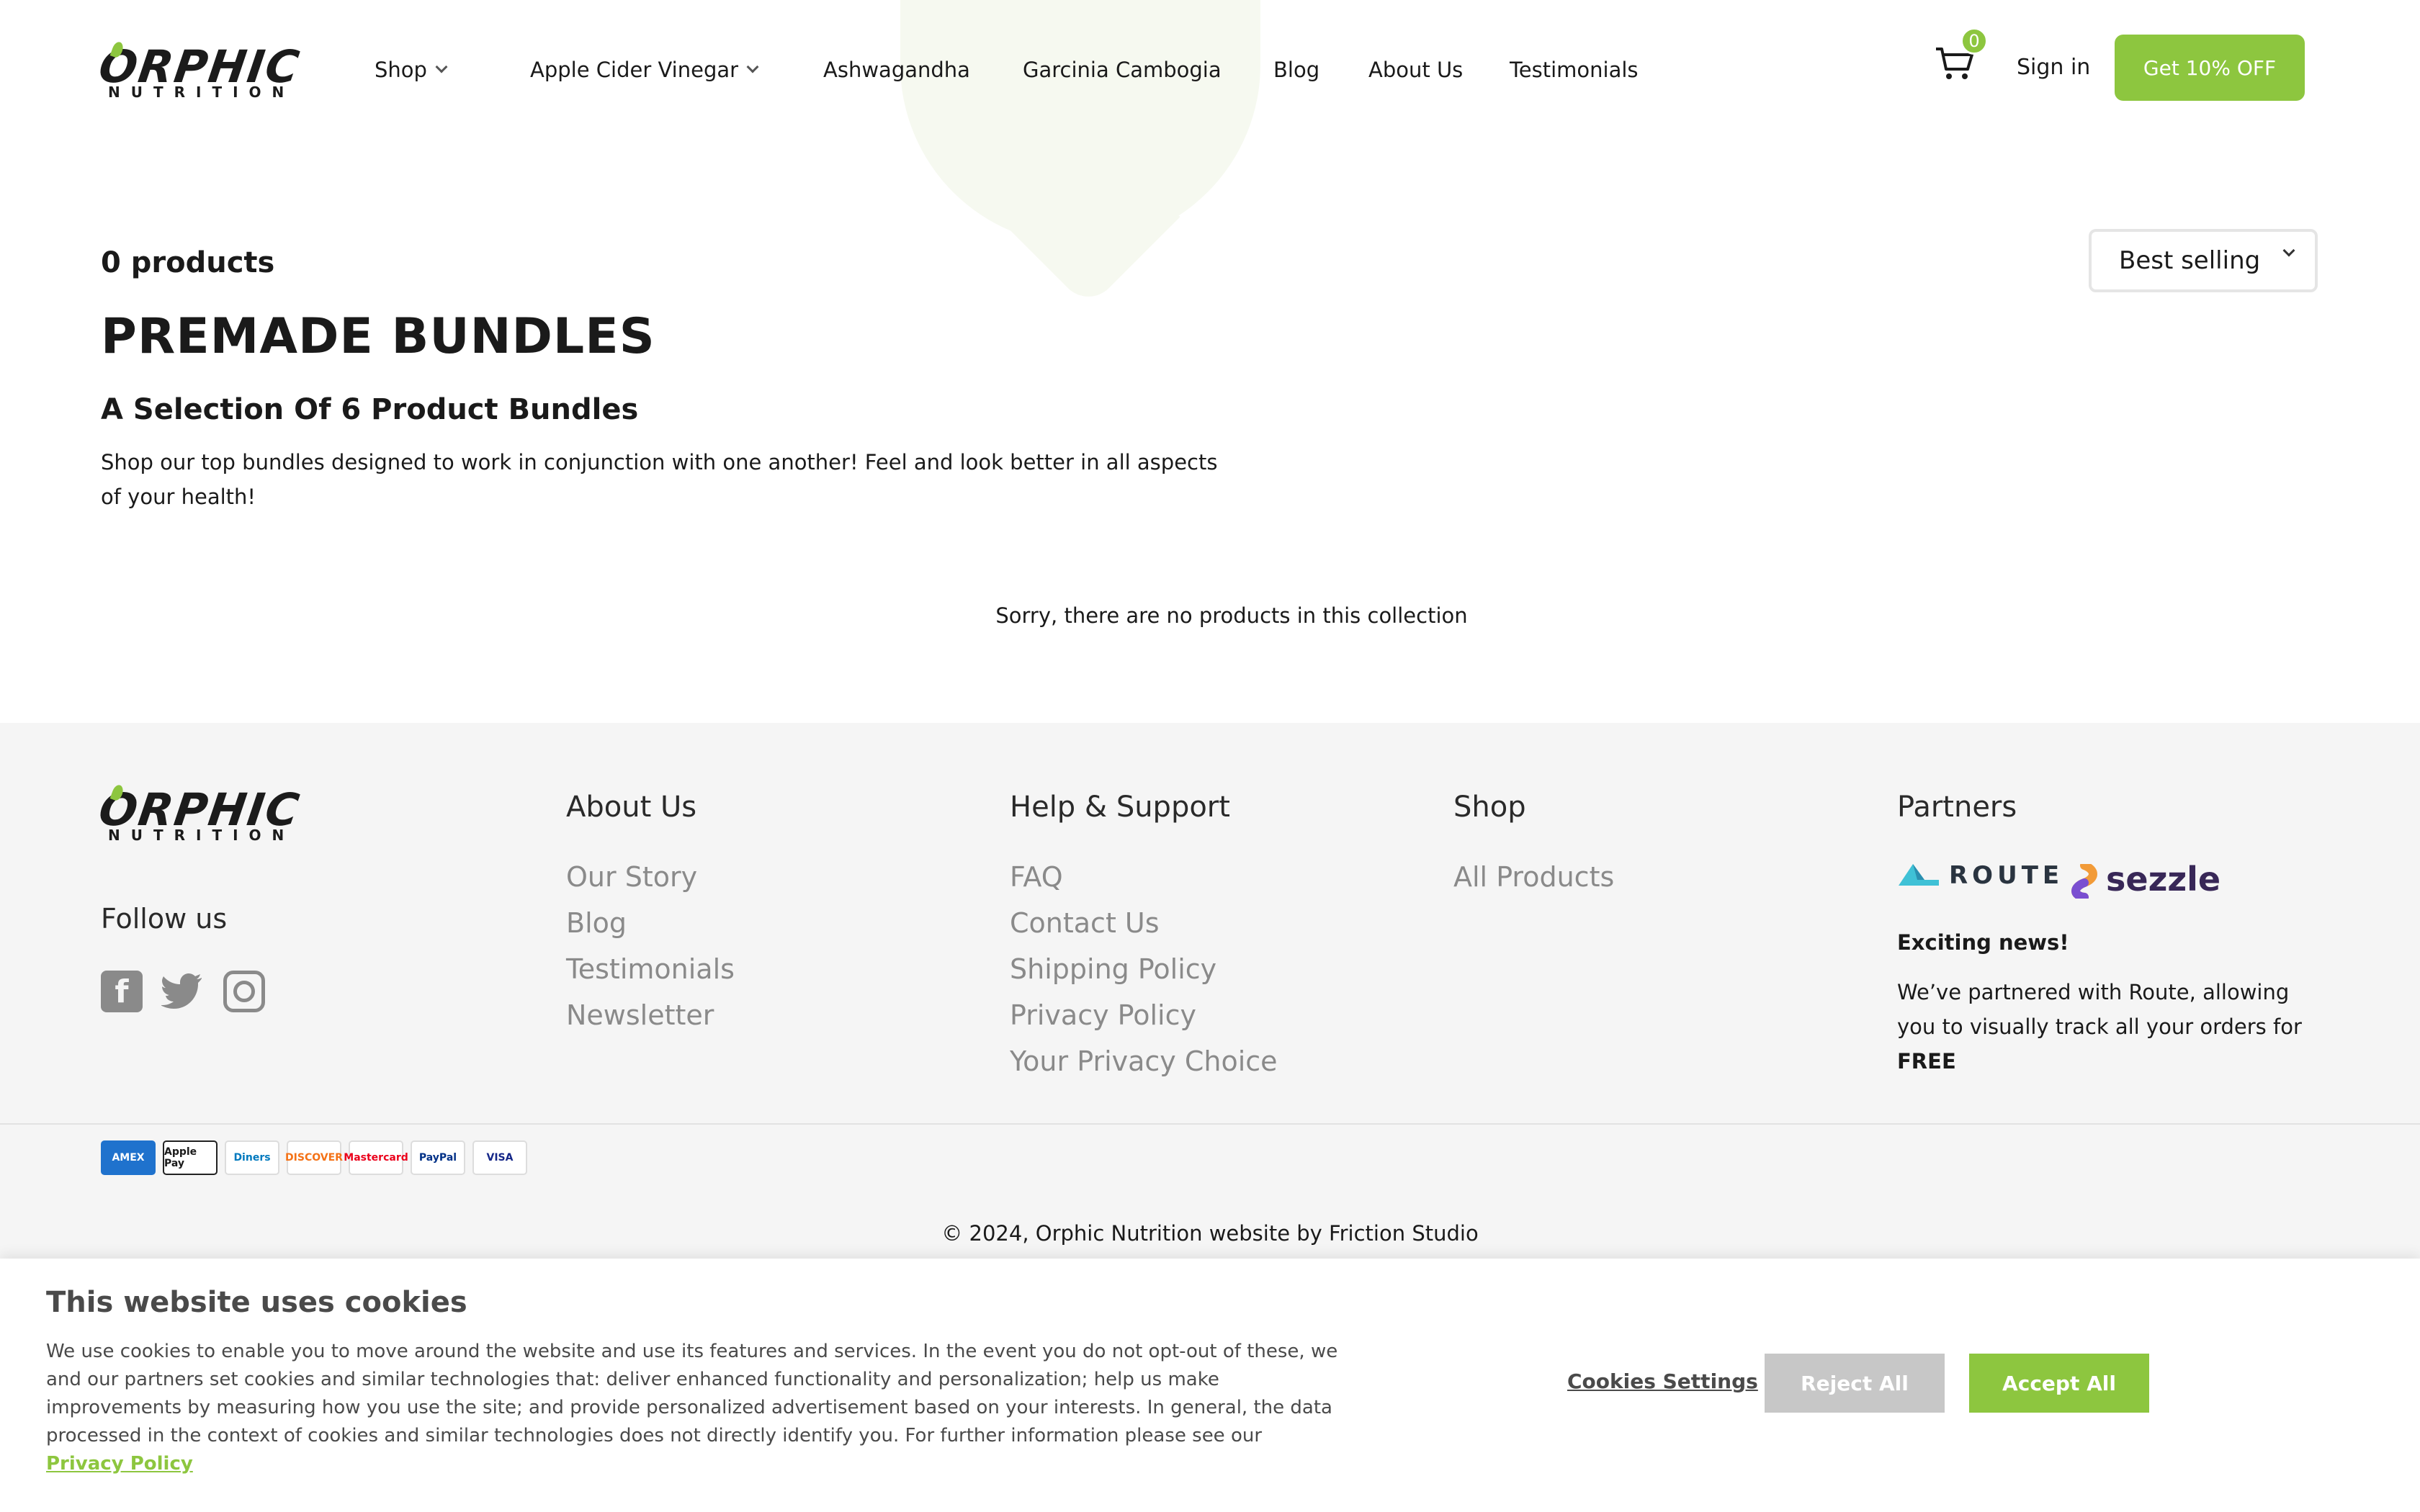  Describe the element at coordinates (1036, 877) in the screenshot. I see `footer-link-faq: FAQ` at that location.